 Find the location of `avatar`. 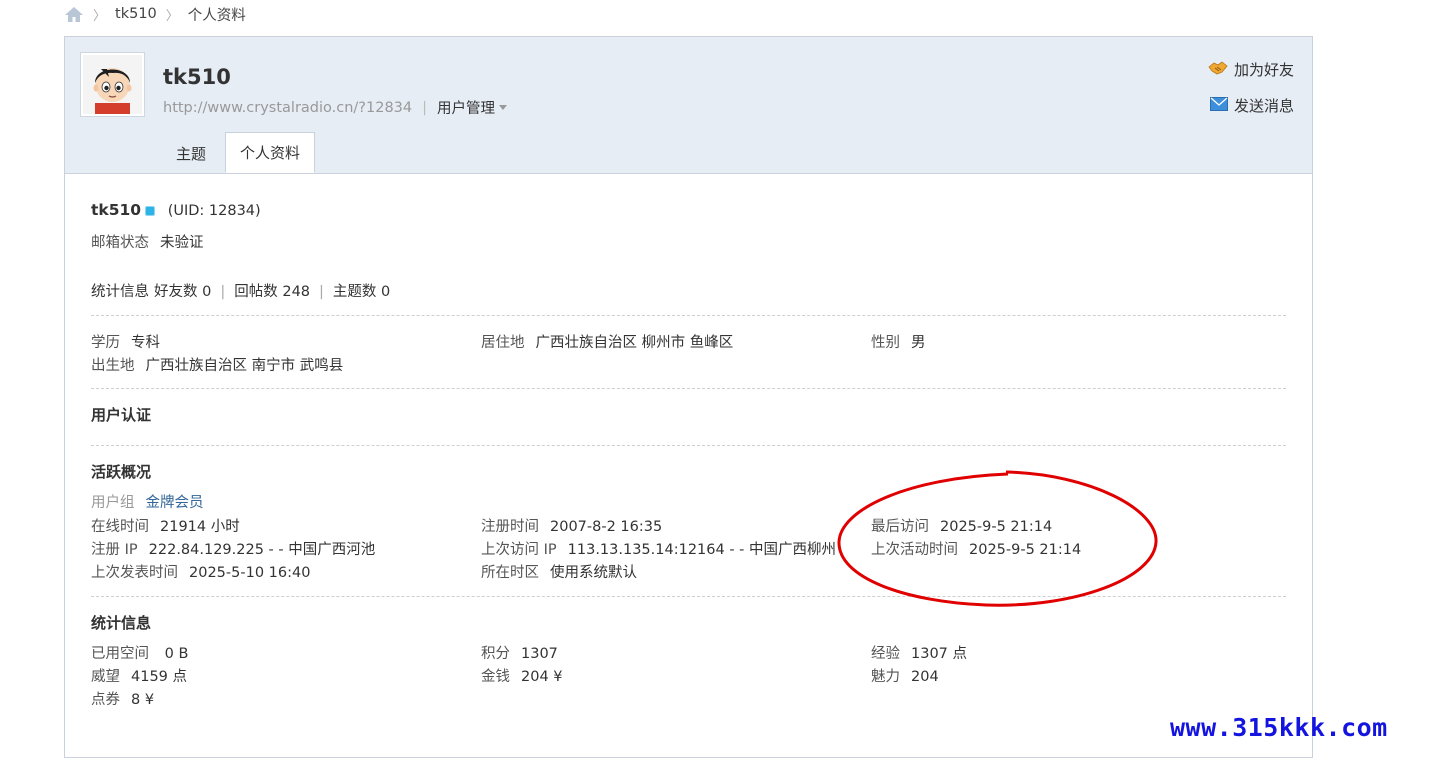

avatar is located at coordinates (112, 84).